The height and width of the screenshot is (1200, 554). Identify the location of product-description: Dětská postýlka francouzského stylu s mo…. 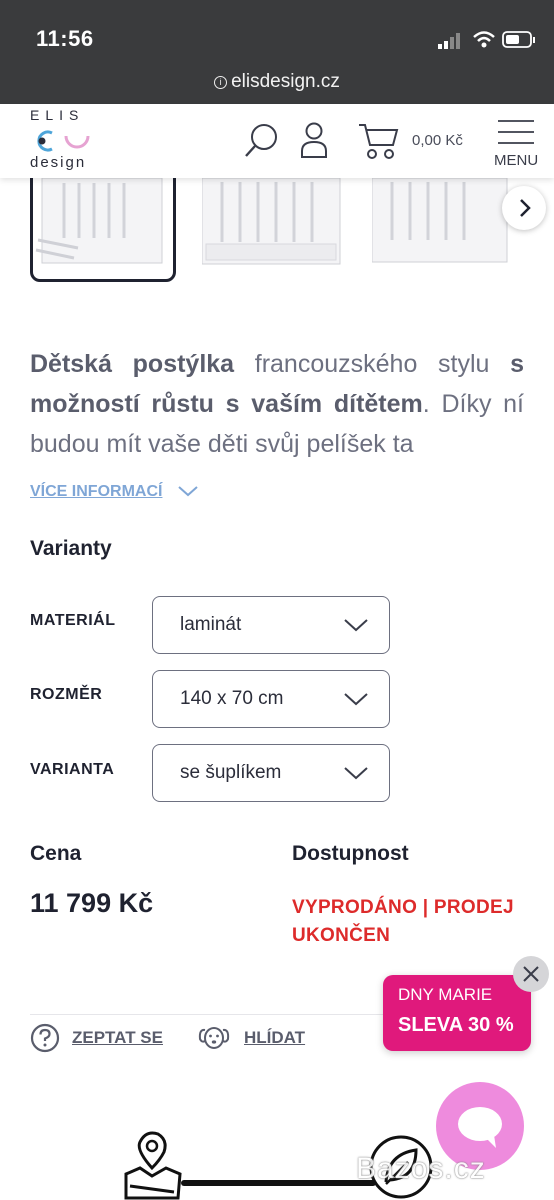
(277, 405).